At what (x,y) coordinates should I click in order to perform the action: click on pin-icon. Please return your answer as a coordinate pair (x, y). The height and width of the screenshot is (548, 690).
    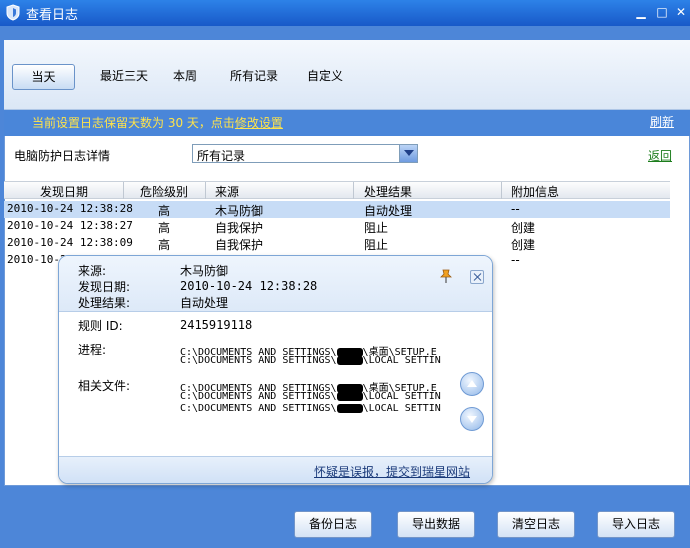
    Looking at the image, I should click on (446, 276).